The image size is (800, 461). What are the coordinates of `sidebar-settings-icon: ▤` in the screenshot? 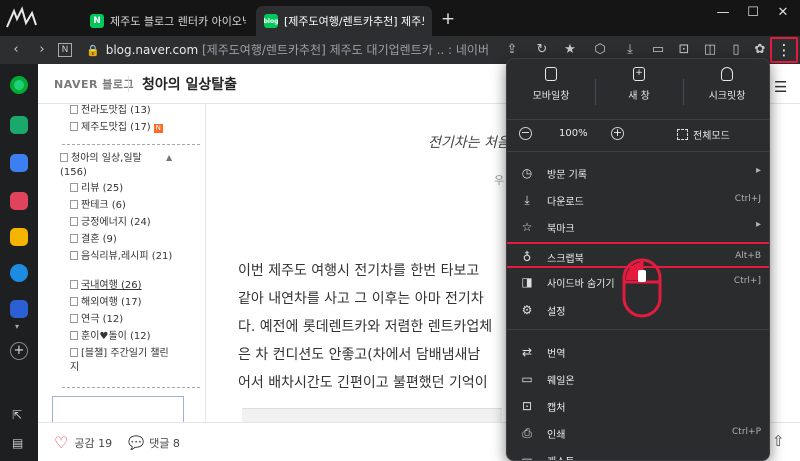 It's located at (17, 443).